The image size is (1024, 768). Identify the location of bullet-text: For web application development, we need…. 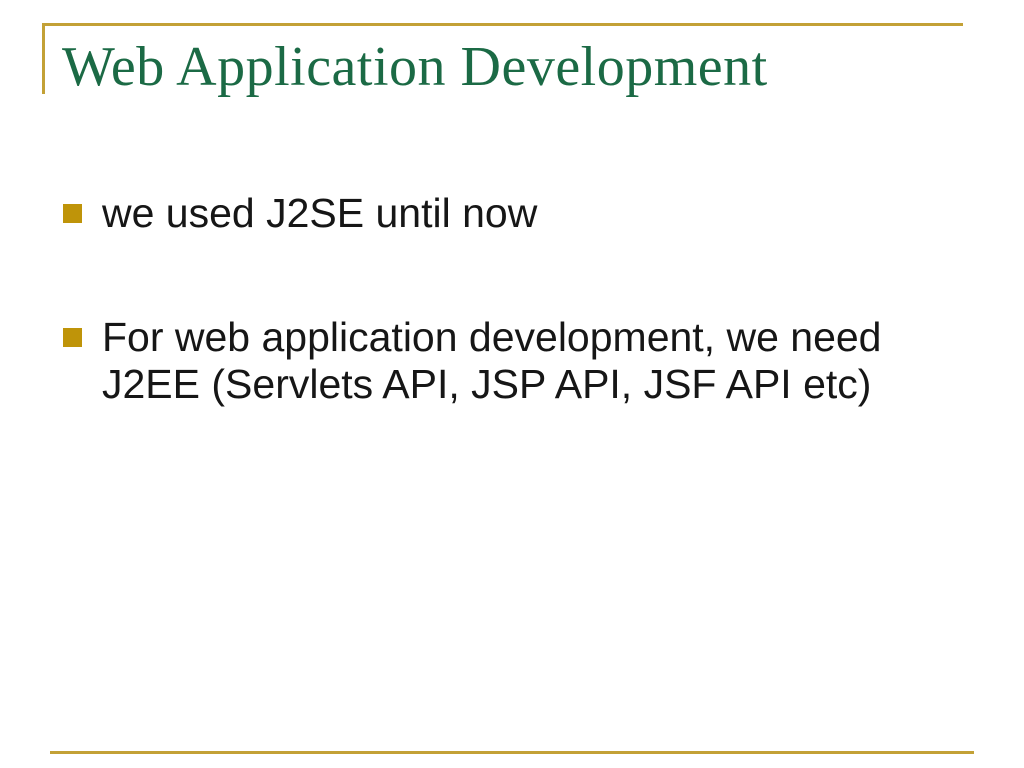
(533, 361).